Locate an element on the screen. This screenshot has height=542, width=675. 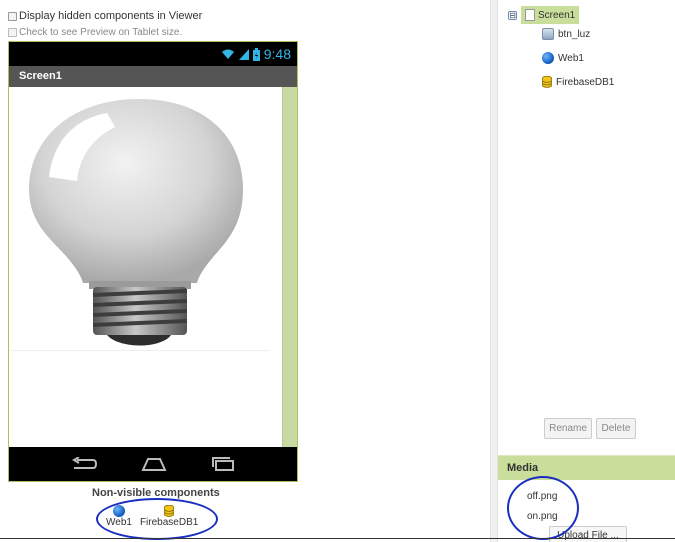
home-icon is located at coordinates (154, 464).